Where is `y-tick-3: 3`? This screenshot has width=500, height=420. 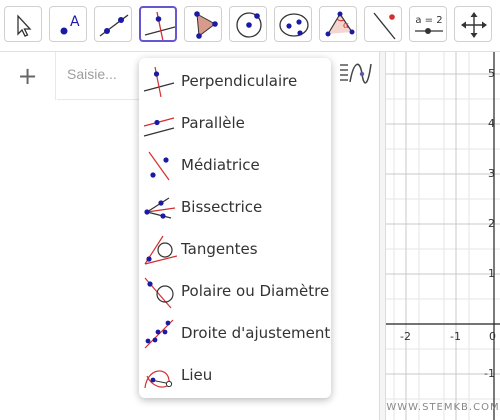
y-tick-3: 3 is located at coordinates (491, 173).